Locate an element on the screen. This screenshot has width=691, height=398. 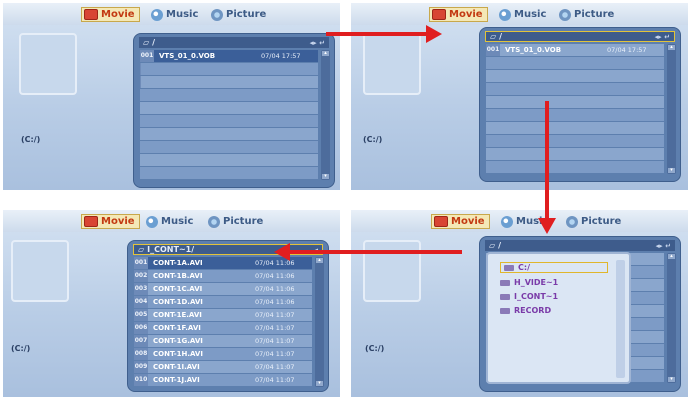
arrow-left is located at coordinates (376, 252).